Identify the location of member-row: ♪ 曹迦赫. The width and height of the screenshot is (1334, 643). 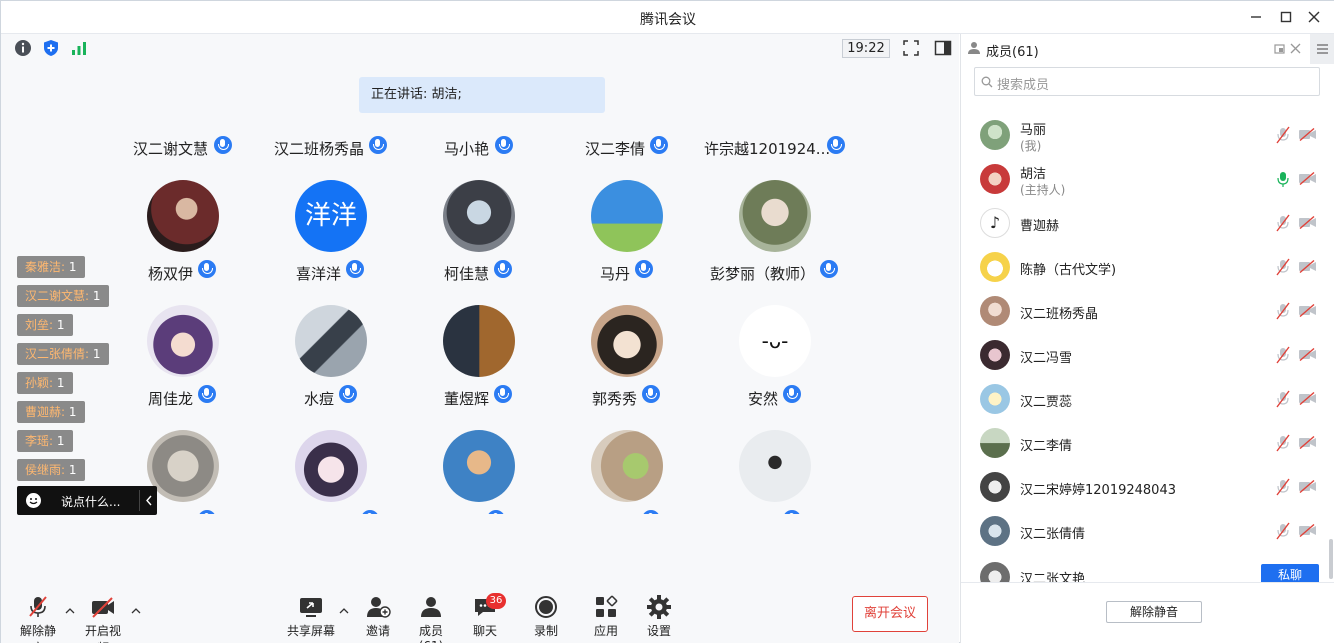
(1140, 223).